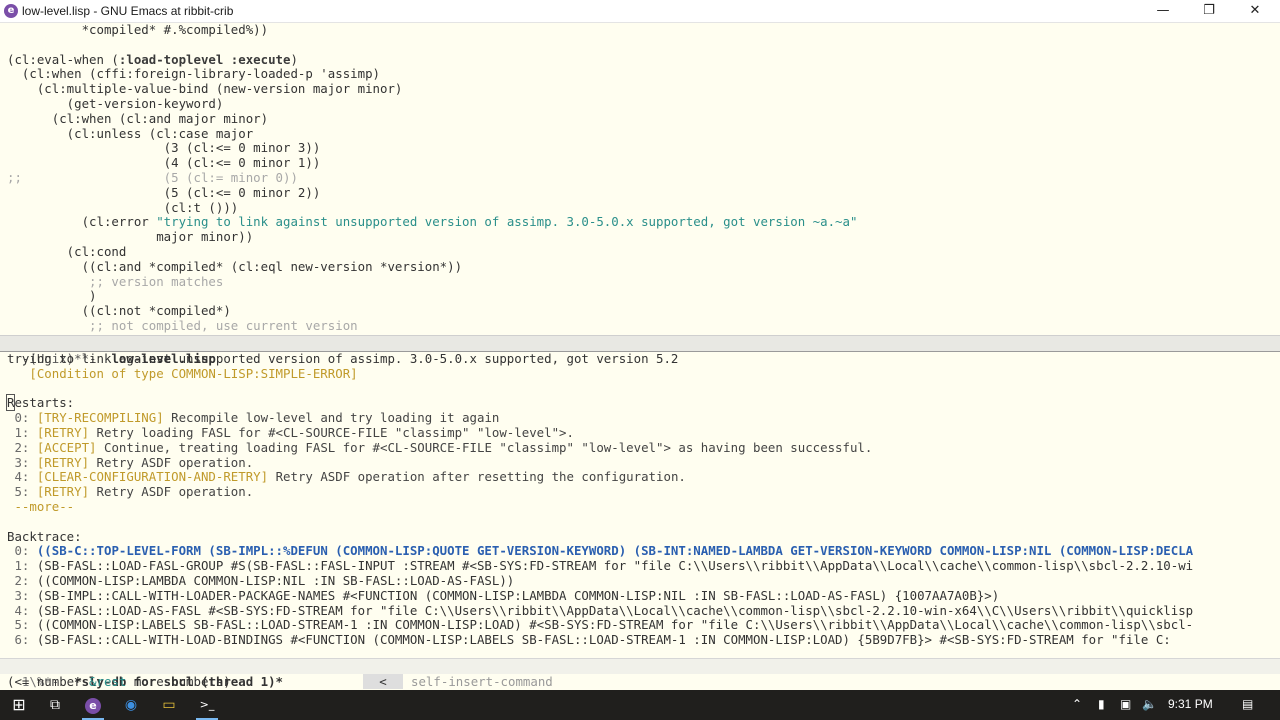  I want to click on code-line: ), so click(52, 296).